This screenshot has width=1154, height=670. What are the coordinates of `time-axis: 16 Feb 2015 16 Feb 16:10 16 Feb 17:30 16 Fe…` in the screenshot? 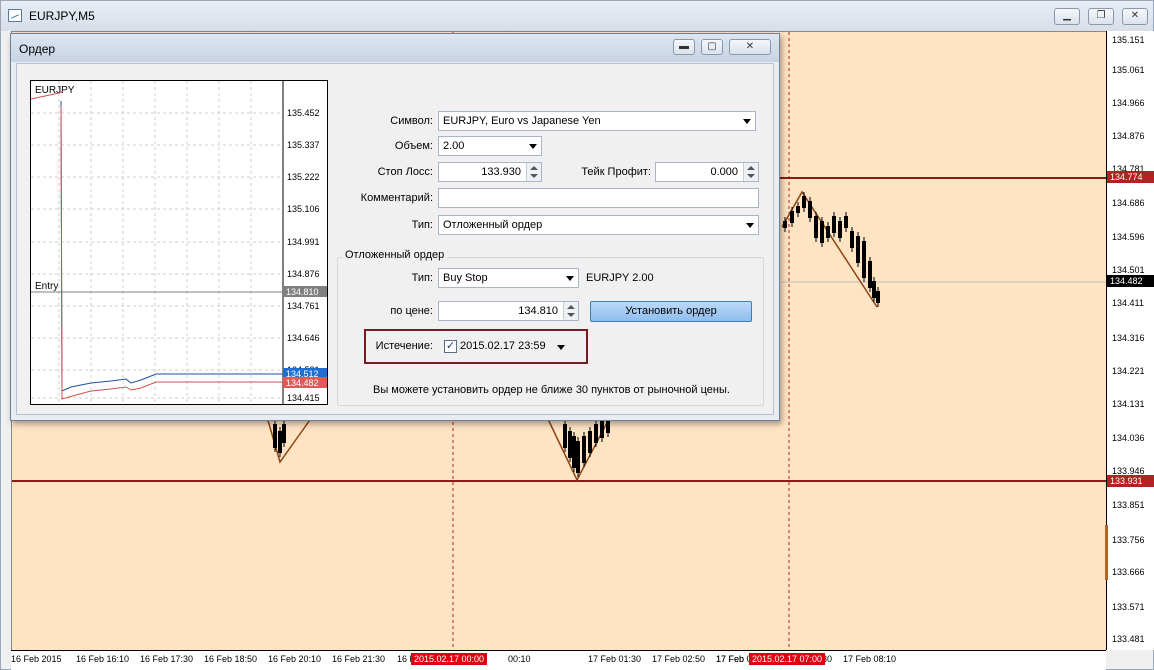 It's located at (558, 660).